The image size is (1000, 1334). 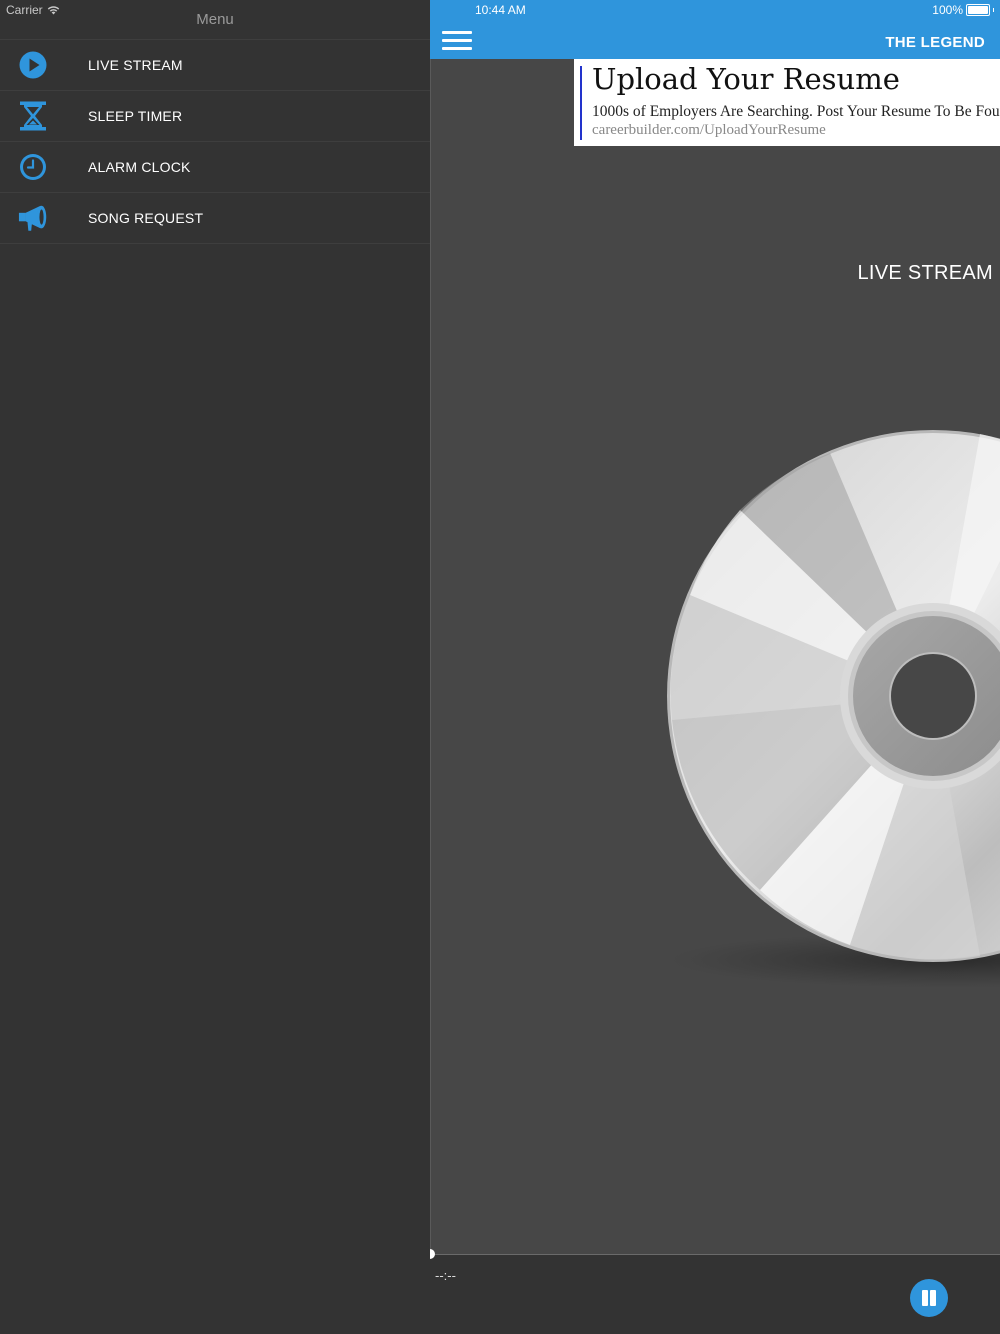 What do you see at coordinates (500, 10) in the screenshot?
I see `status-time: 10:44 AM` at bounding box center [500, 10].